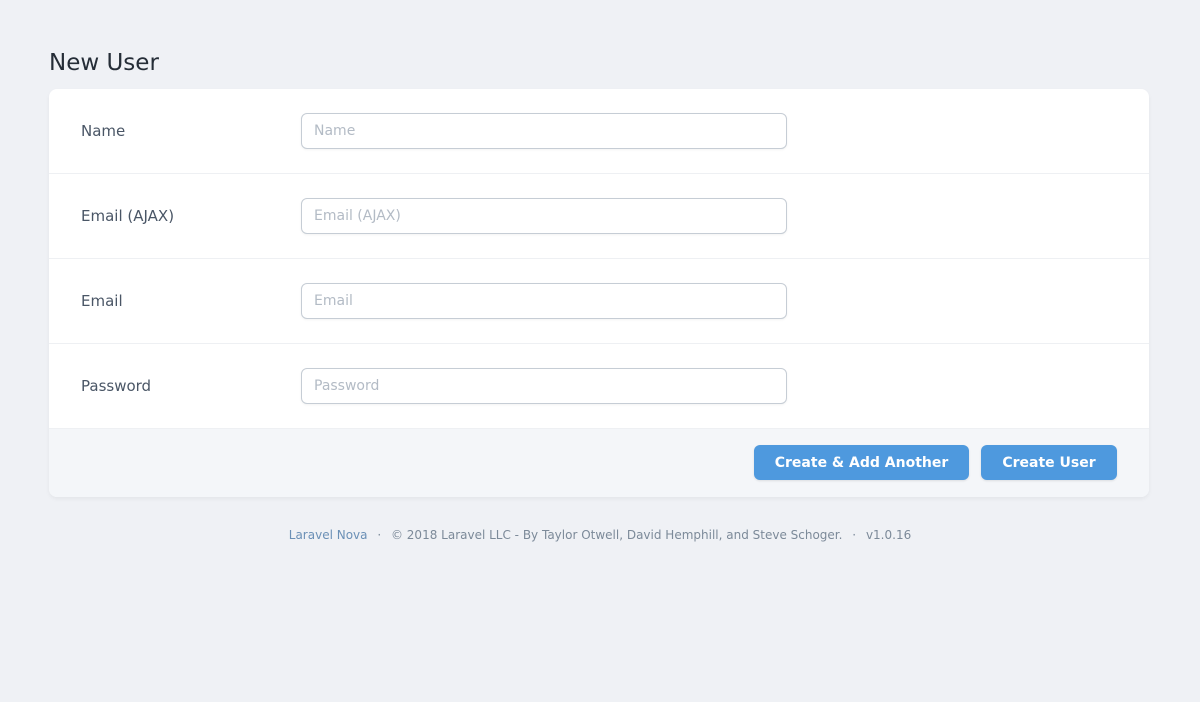 The width and height of the screenshot is (1200, 702). Describe the element at coordinates (103, 131) in the screenshot. I see `name-label: Name` at that location.